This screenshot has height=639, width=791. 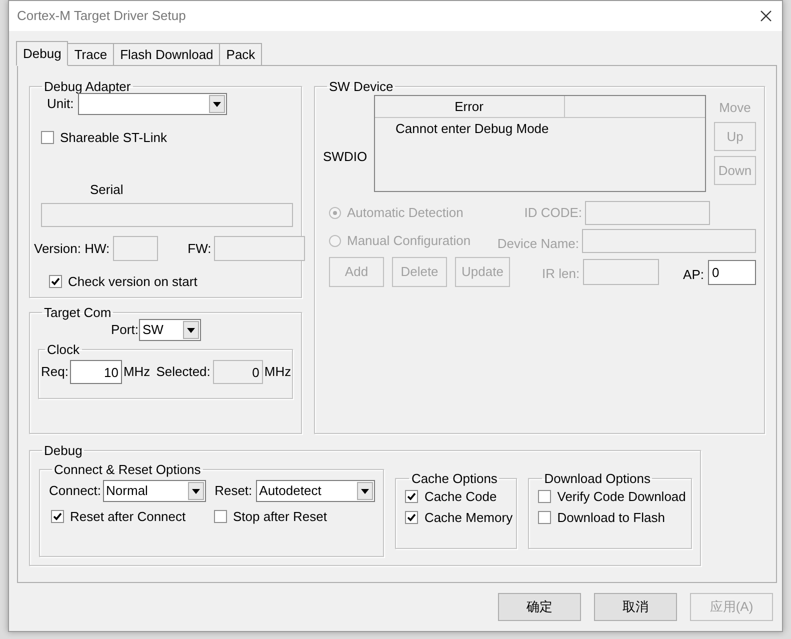 What do you see at coordinates (42, 53) in the screenshot?
I see `tab: Debug` at bounding box center [42, 53].